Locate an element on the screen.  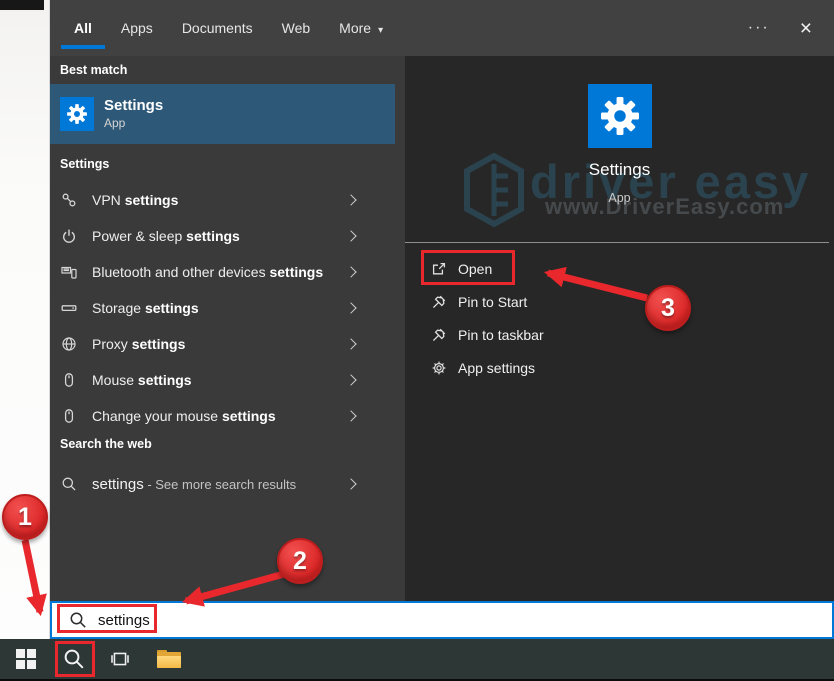
preview-divider is located at coordinates (617, 242).